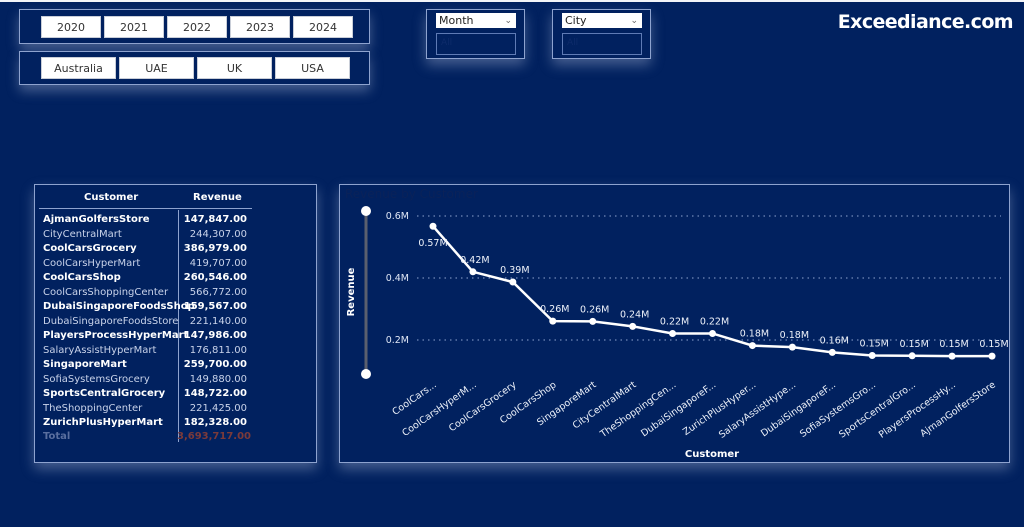 This screenshot has width=1024, height=527. What do you see at coordinates (96, 379) in the screenshot?
I see `customer-name: SofiaSystemsGrocery` at bounding box center [96, 379].